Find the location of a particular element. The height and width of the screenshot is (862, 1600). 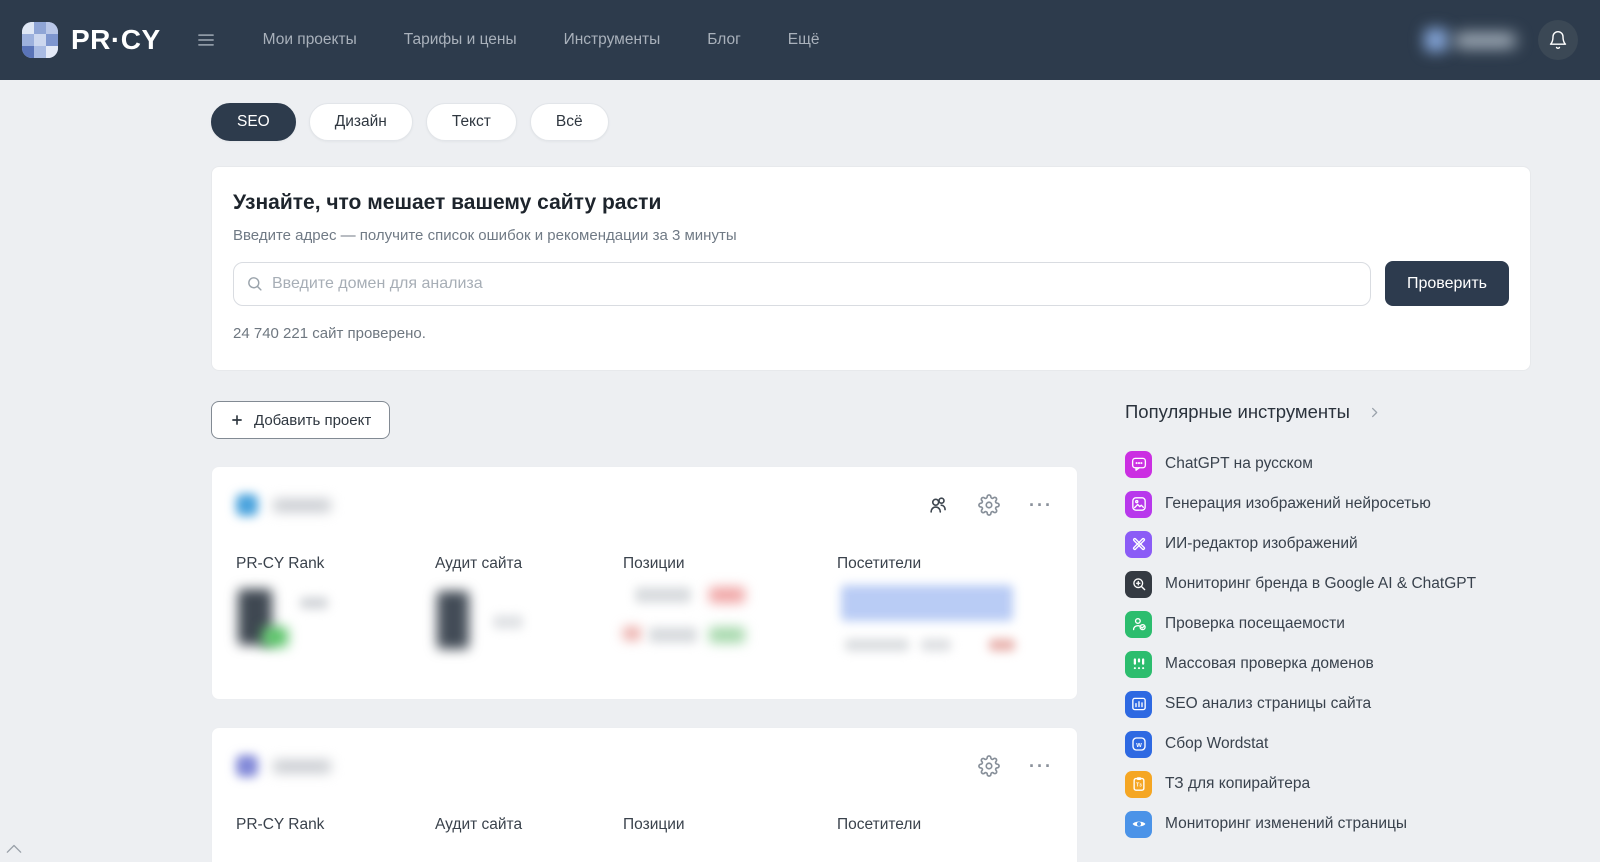

tool-label: Проверка посещаемости is located at coordinates (1255, 623).